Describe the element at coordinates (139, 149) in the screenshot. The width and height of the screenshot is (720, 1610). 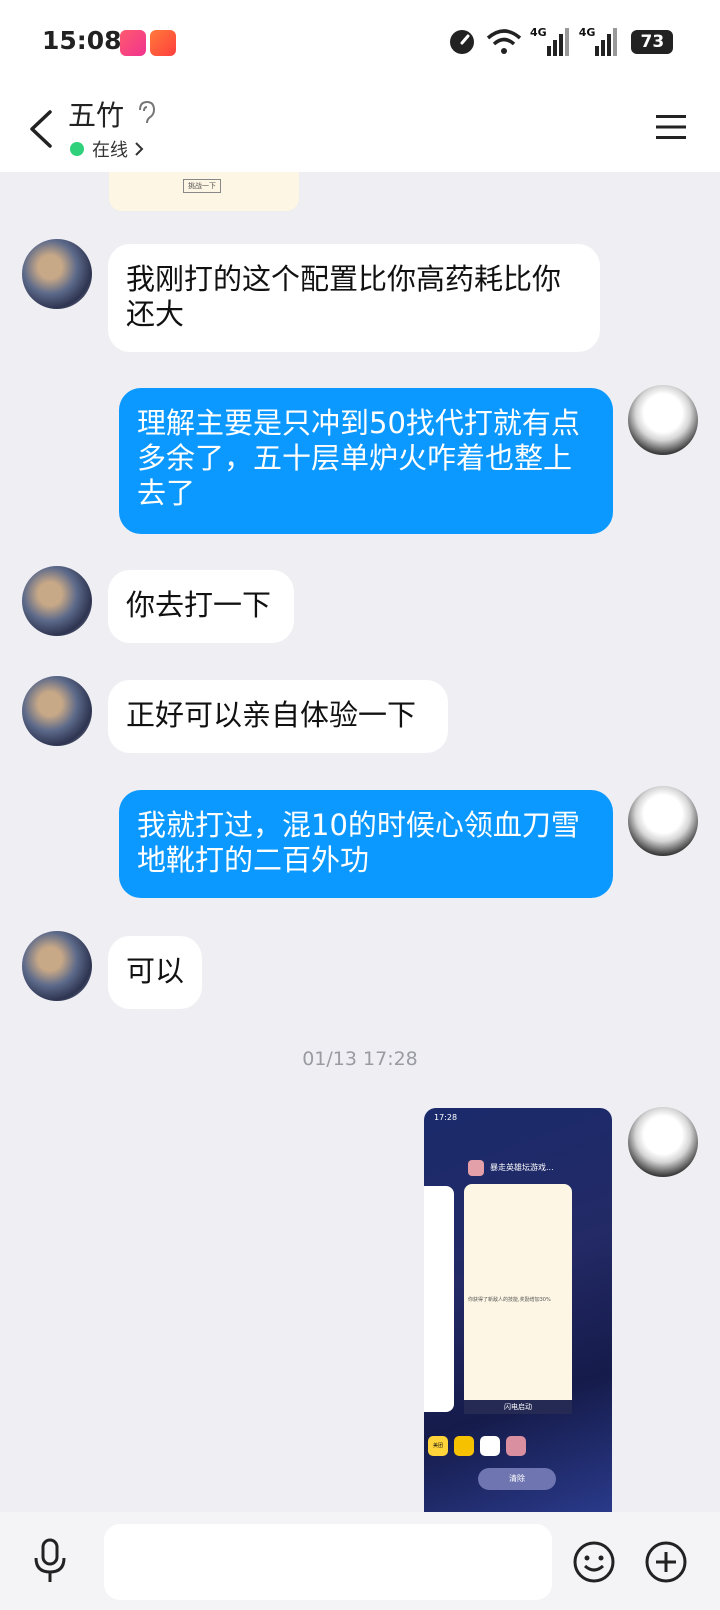
I see `chevron-right-icon` at that location.